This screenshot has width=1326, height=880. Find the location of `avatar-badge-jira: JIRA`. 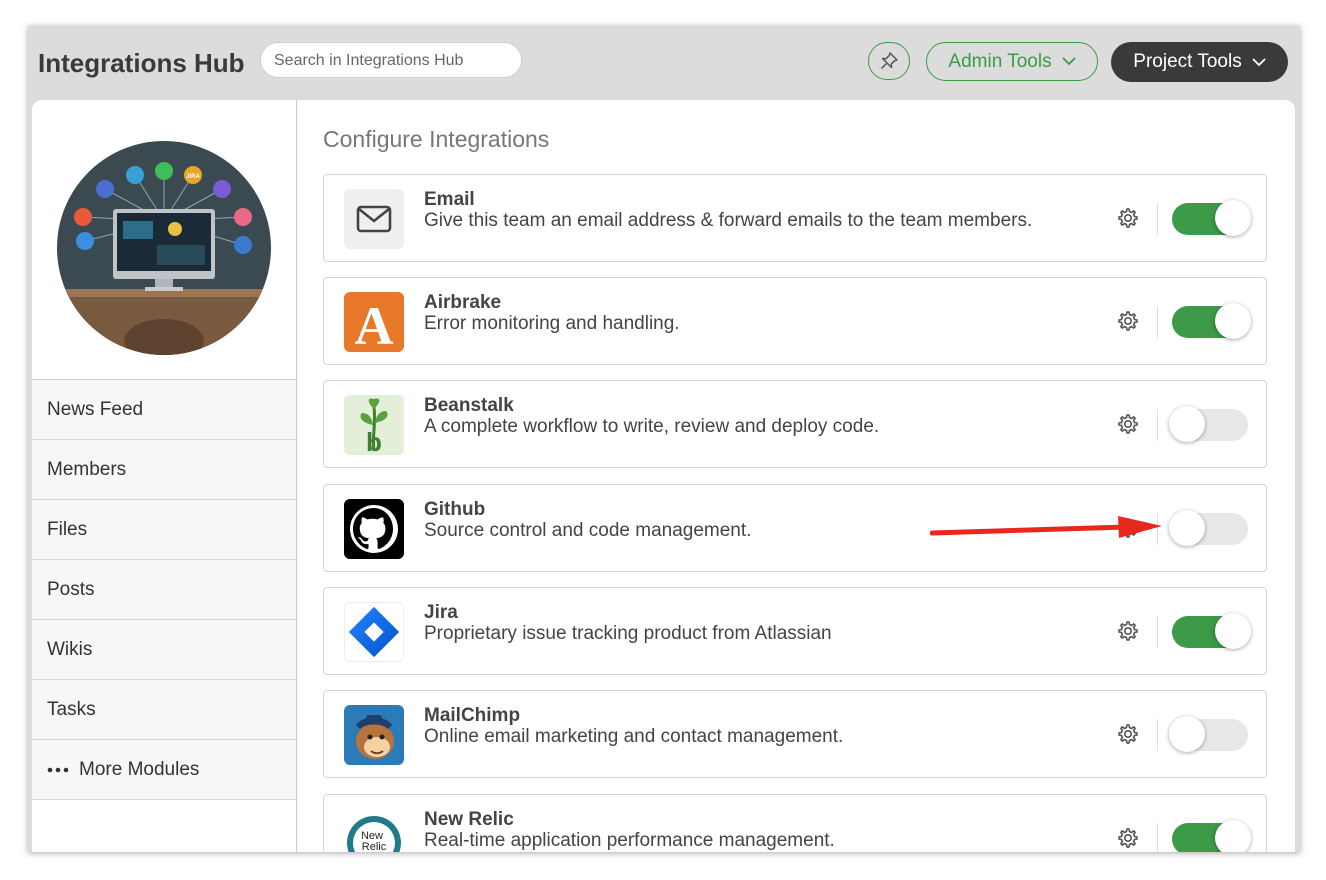

avatar-badge-jira: JIRA is located at coordinates (193, 177).